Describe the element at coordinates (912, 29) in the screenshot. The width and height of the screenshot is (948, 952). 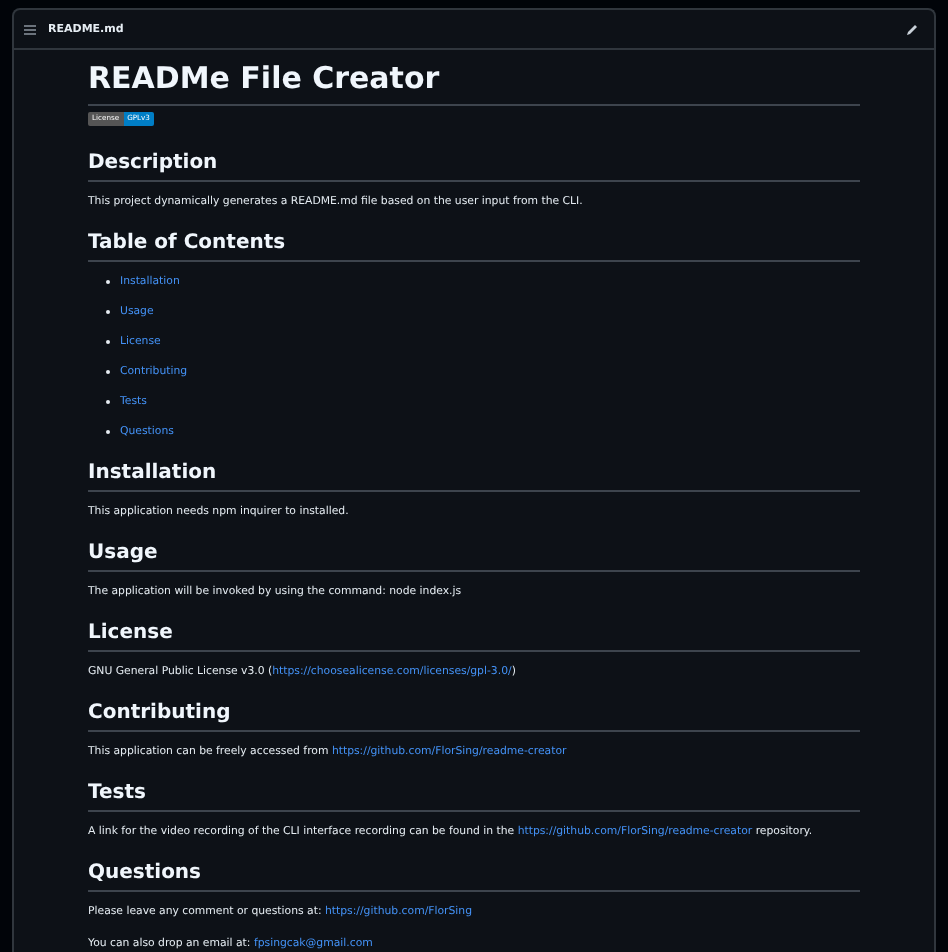
I see `pencil-icon` at that location.